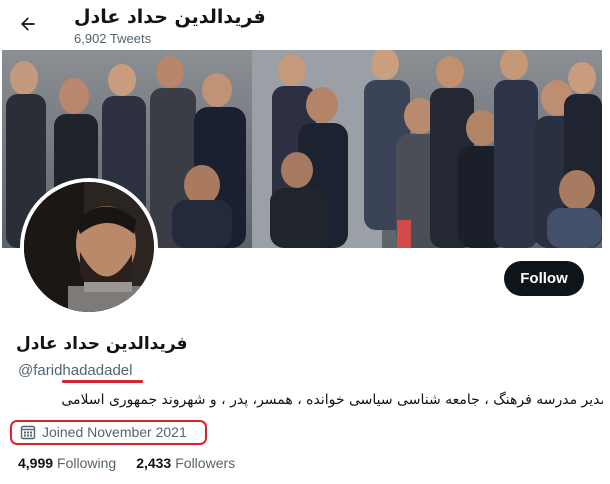  I want to click on joined-text: Joined November 2021, so click(114, 432).